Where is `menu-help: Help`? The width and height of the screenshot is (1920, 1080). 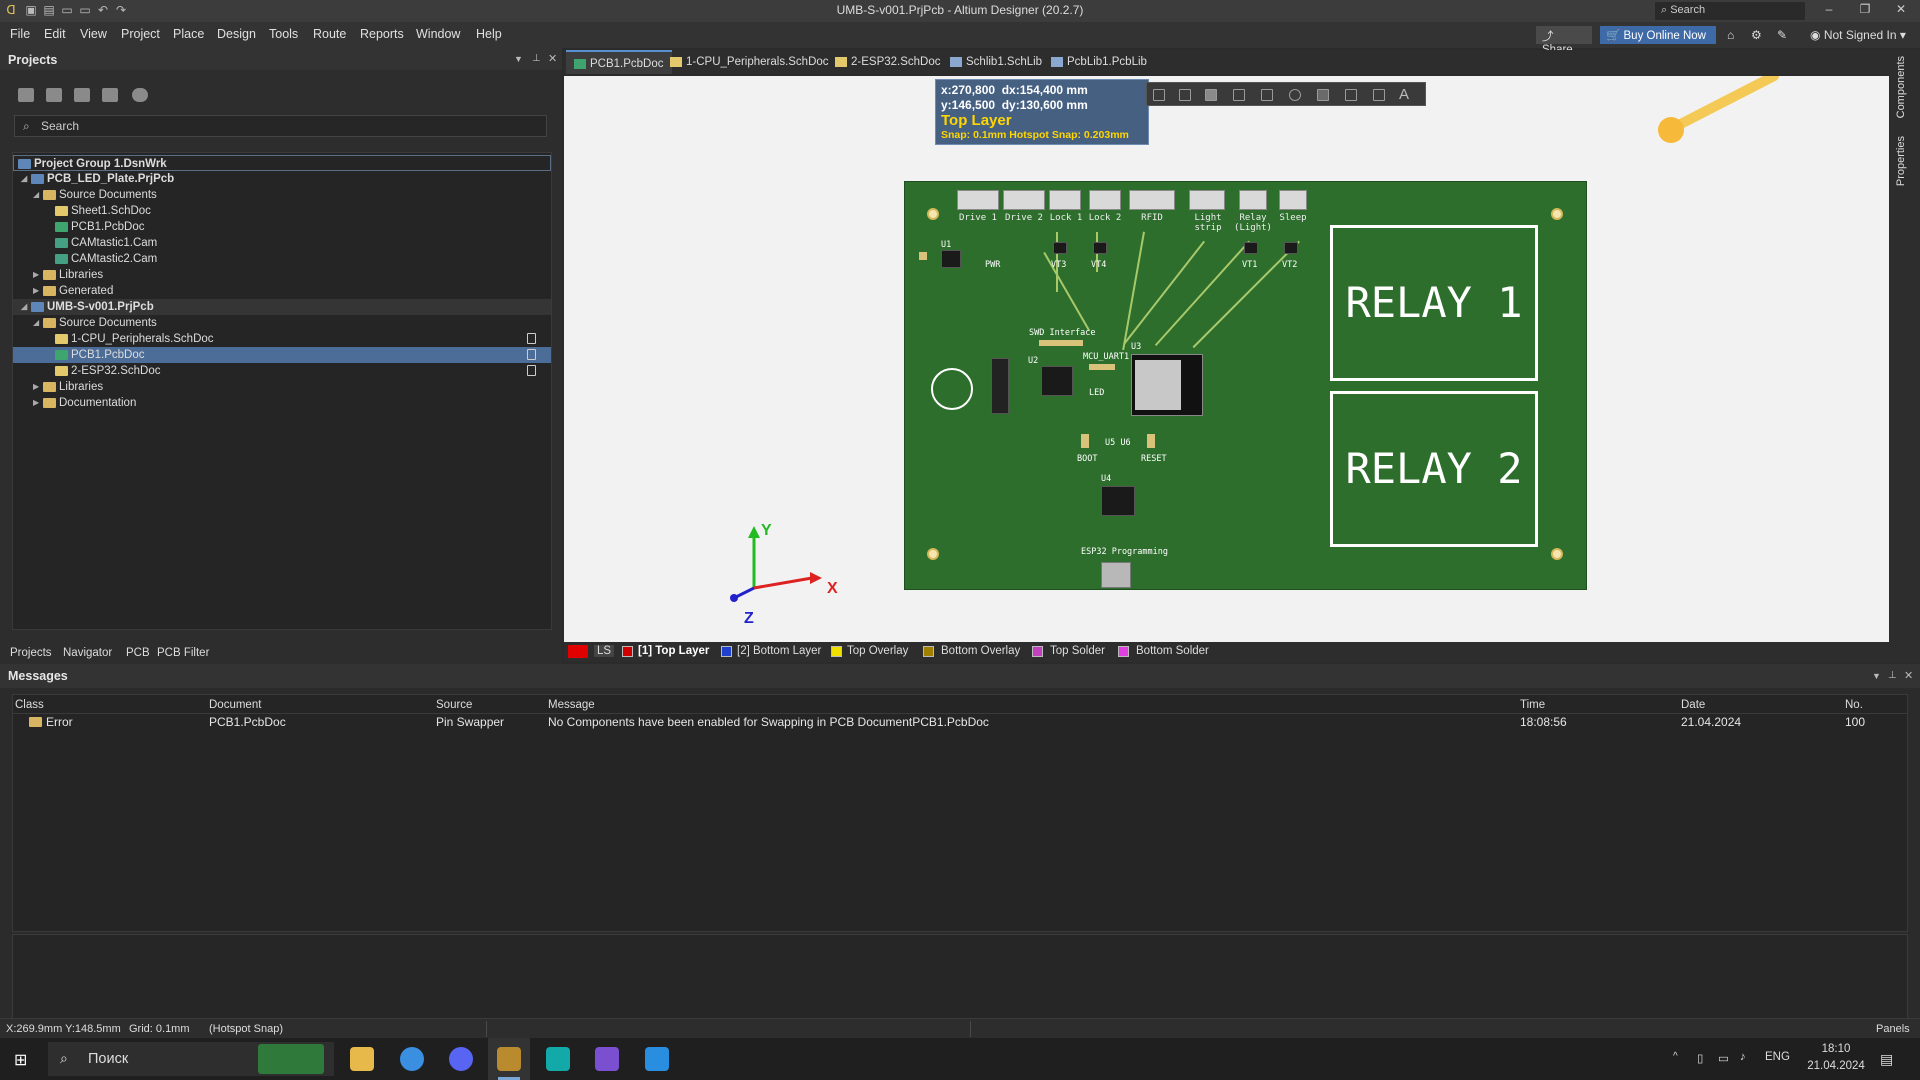
menu-help: Help is located at coordinates (489, 34).